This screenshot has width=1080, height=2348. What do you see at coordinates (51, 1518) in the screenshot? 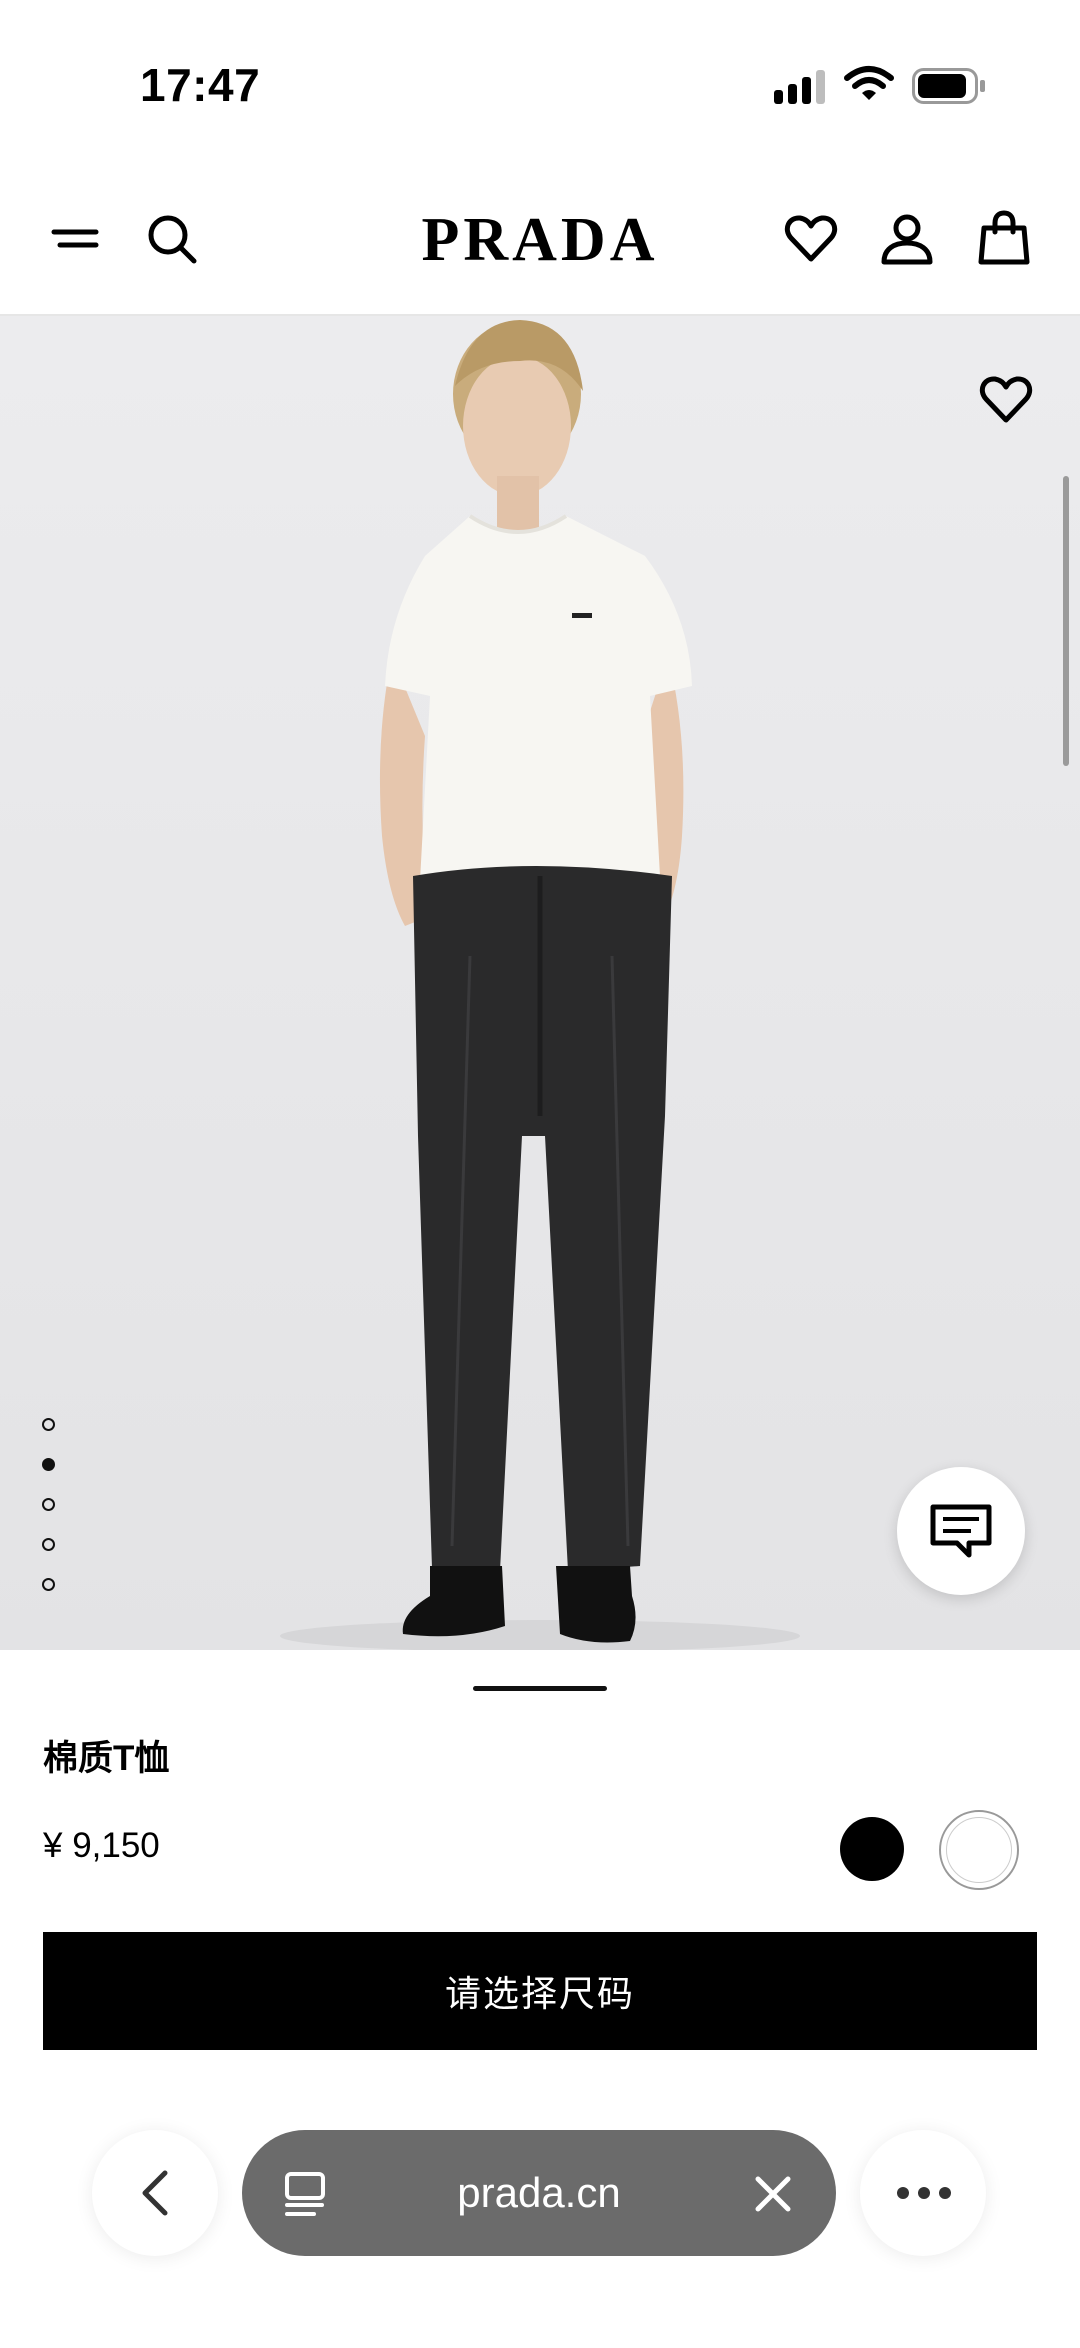
I see `image-pagination` at bounding box center [51, 1518].